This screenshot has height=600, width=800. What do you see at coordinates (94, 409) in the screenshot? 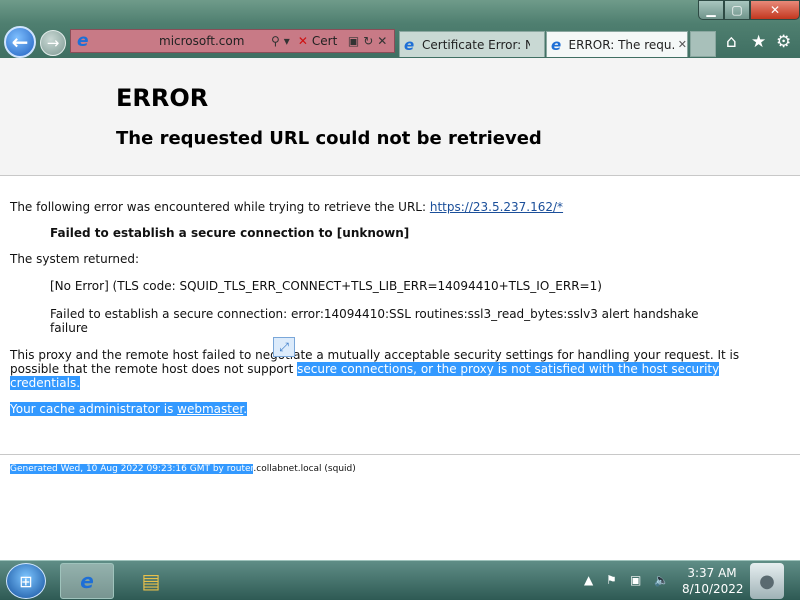
I see `admin-prefix: Your cache administrator is` at bounding box center [94, 409].